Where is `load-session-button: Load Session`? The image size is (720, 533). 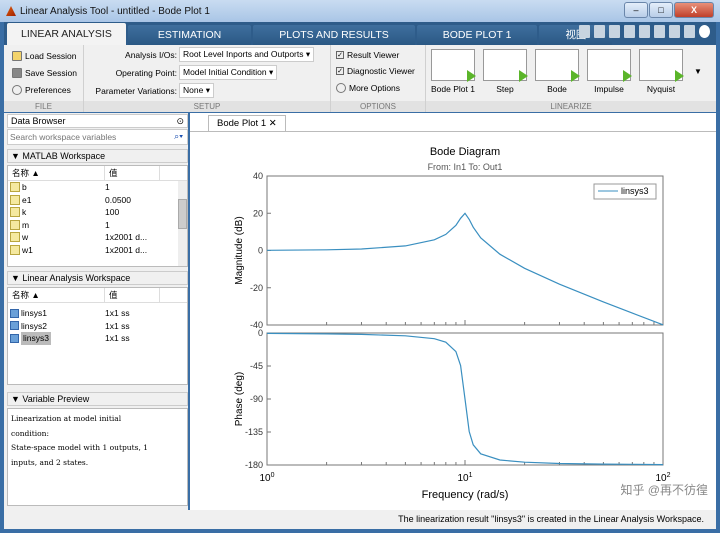
load-session-button: Load Session is located at coordinates (44, 56).